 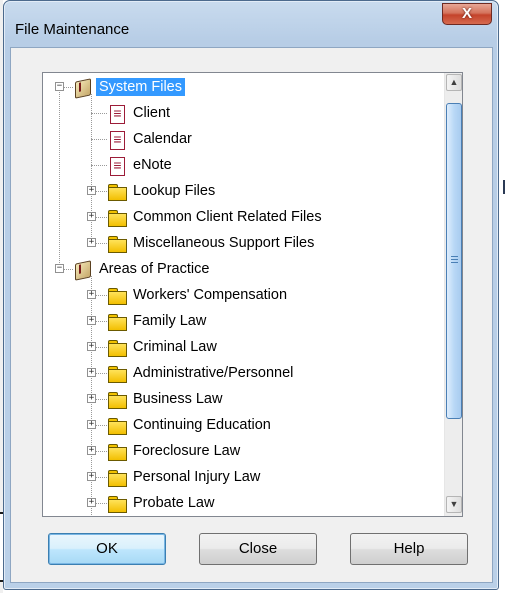 What do you see at coordinates (202, 425) in the screenshot?
I see `tree-item-label: Continuing Education` at bounding box center [202, 425].